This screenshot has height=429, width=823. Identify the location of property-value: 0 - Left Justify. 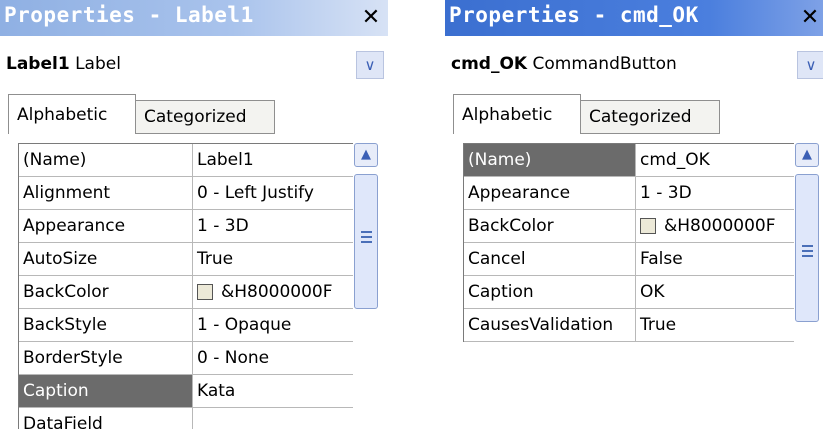
(273, 193).